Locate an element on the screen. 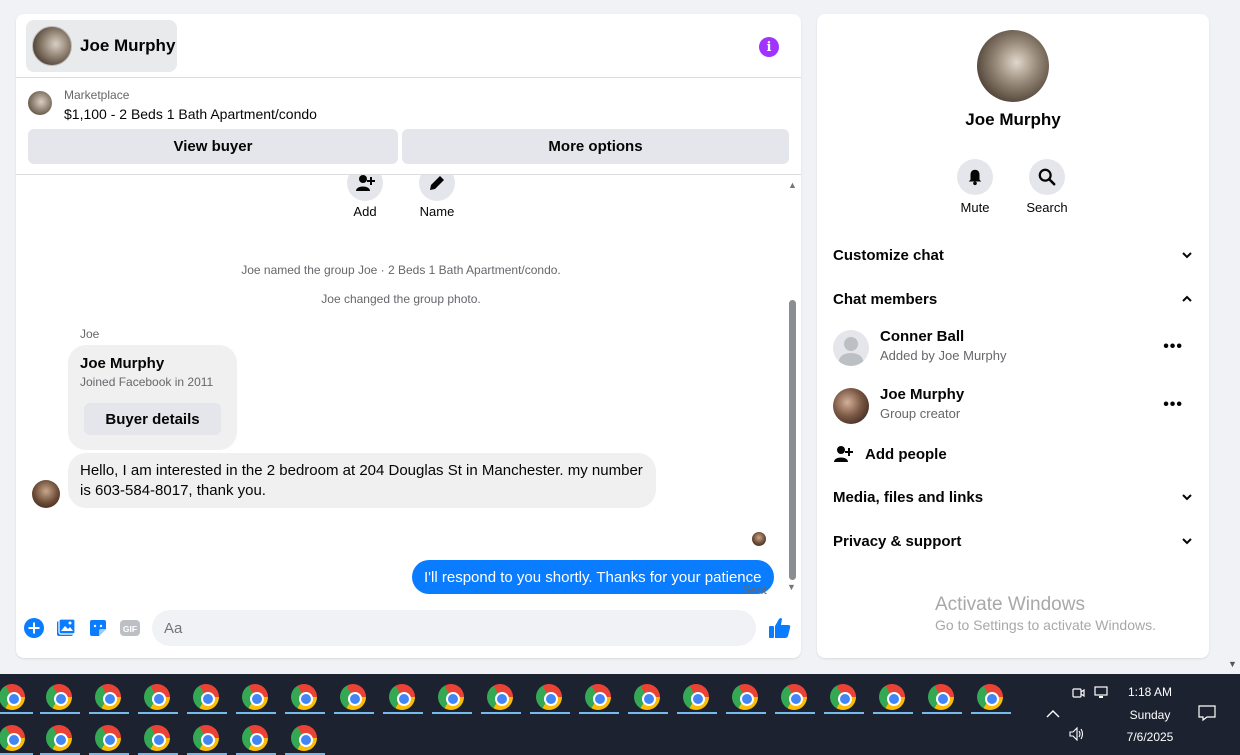  search-icon is located at coordinates (1047, 177).